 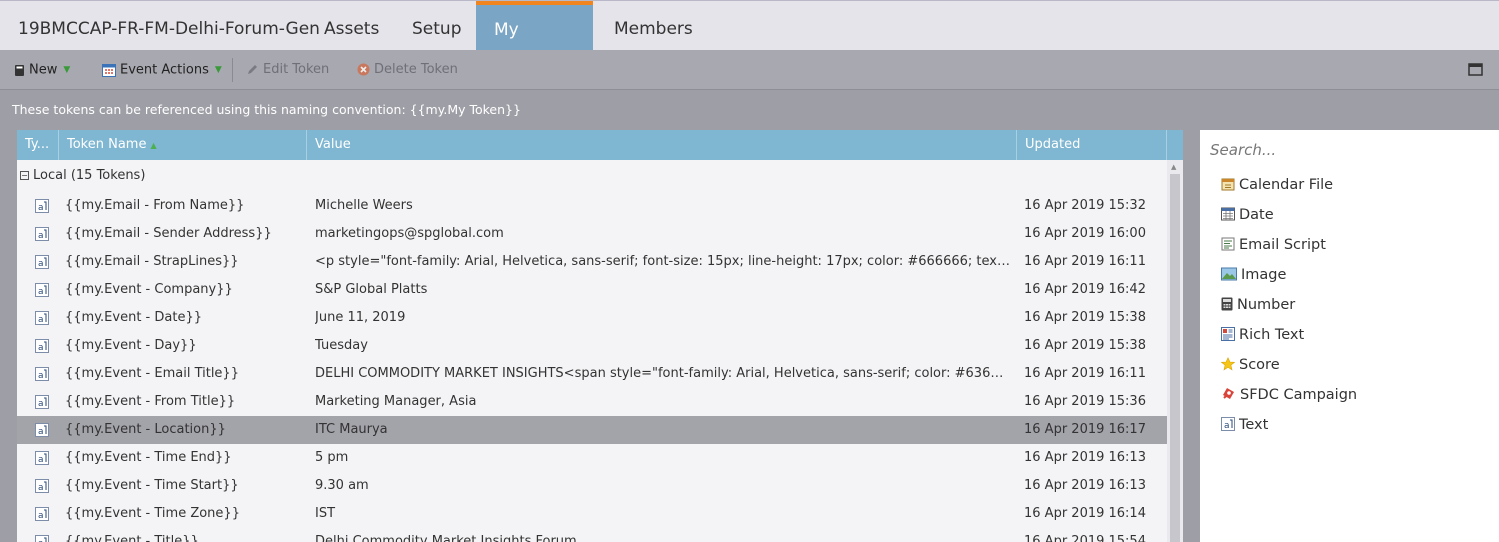 I want to click on scrollbar-thumb, so click(x=1175, y=358).